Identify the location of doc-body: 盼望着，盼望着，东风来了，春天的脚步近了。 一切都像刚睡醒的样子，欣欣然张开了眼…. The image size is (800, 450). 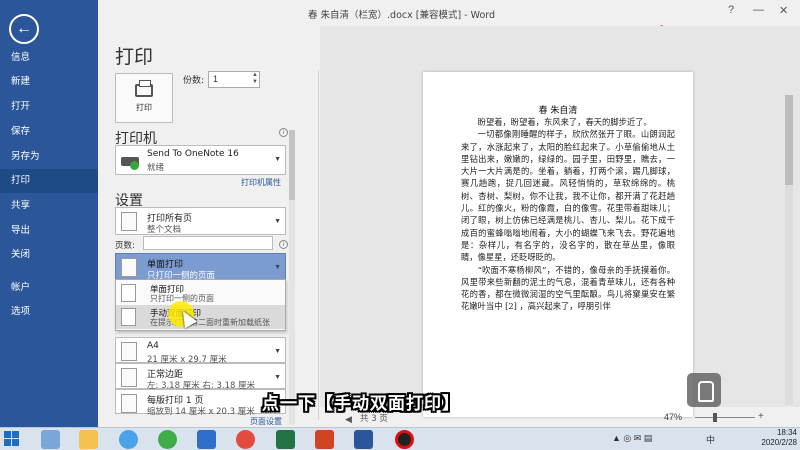
(568, 214).